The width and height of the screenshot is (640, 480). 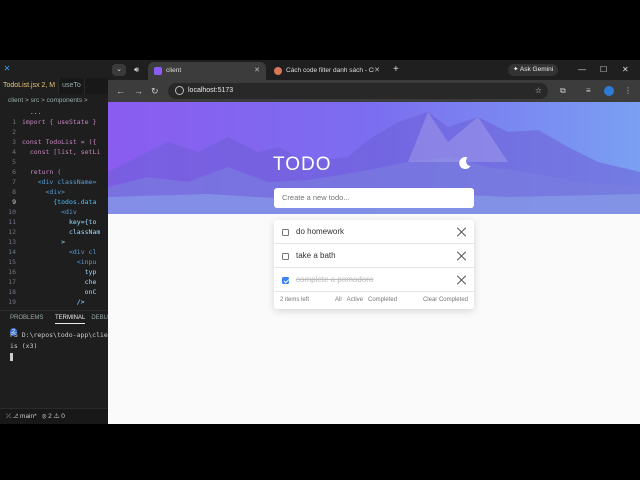 I want to click on code-line: 12 classNam, so click(x=54, y=232).